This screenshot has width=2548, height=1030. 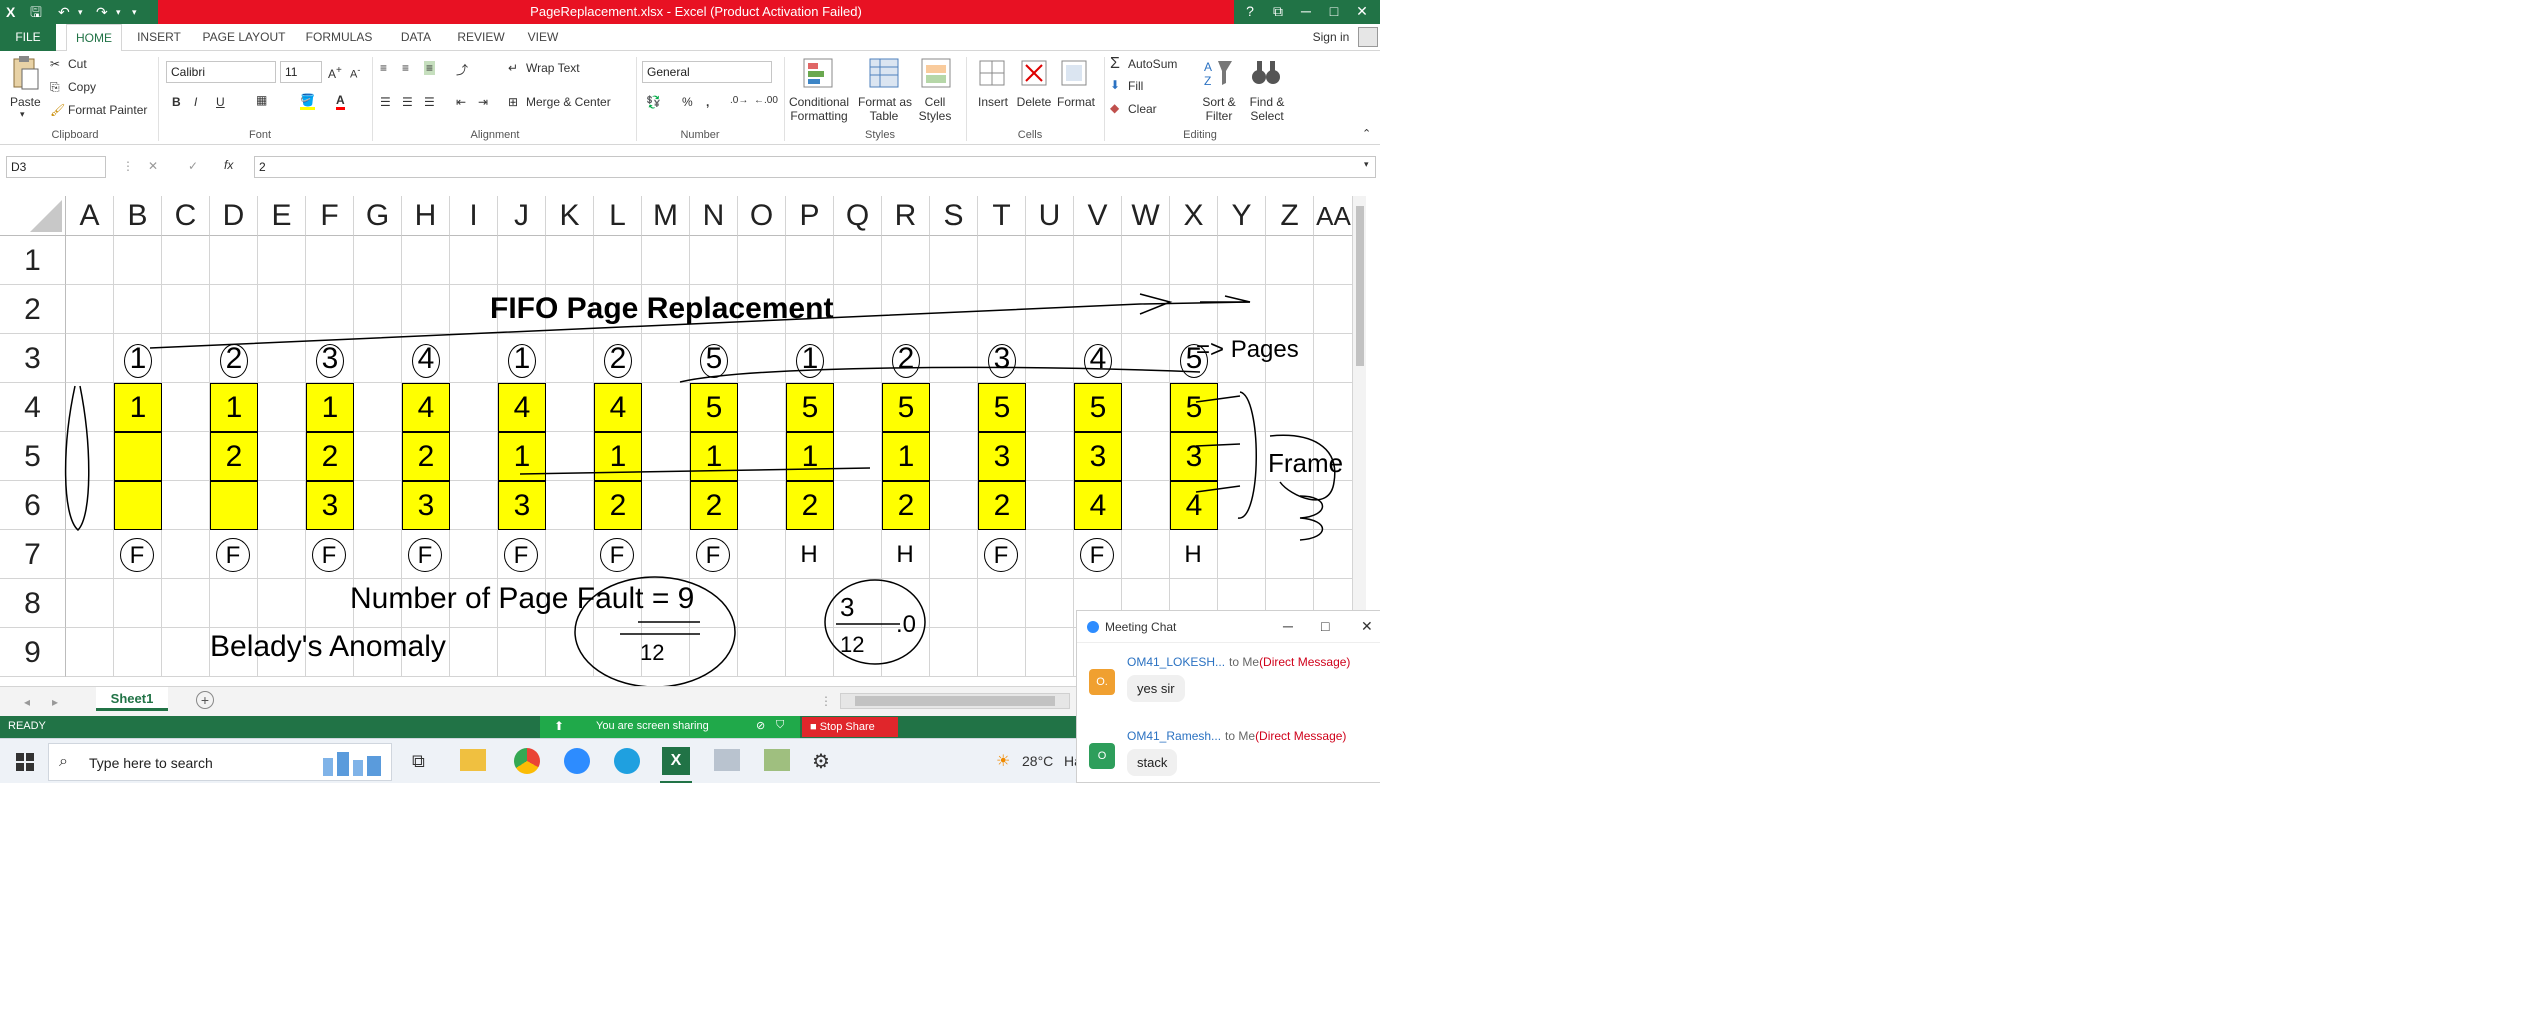 What do you see at coordinates (780, 725) in the screenshot?
I see `sharing-security-icon: ⛉` at bounding box center [780, 725].